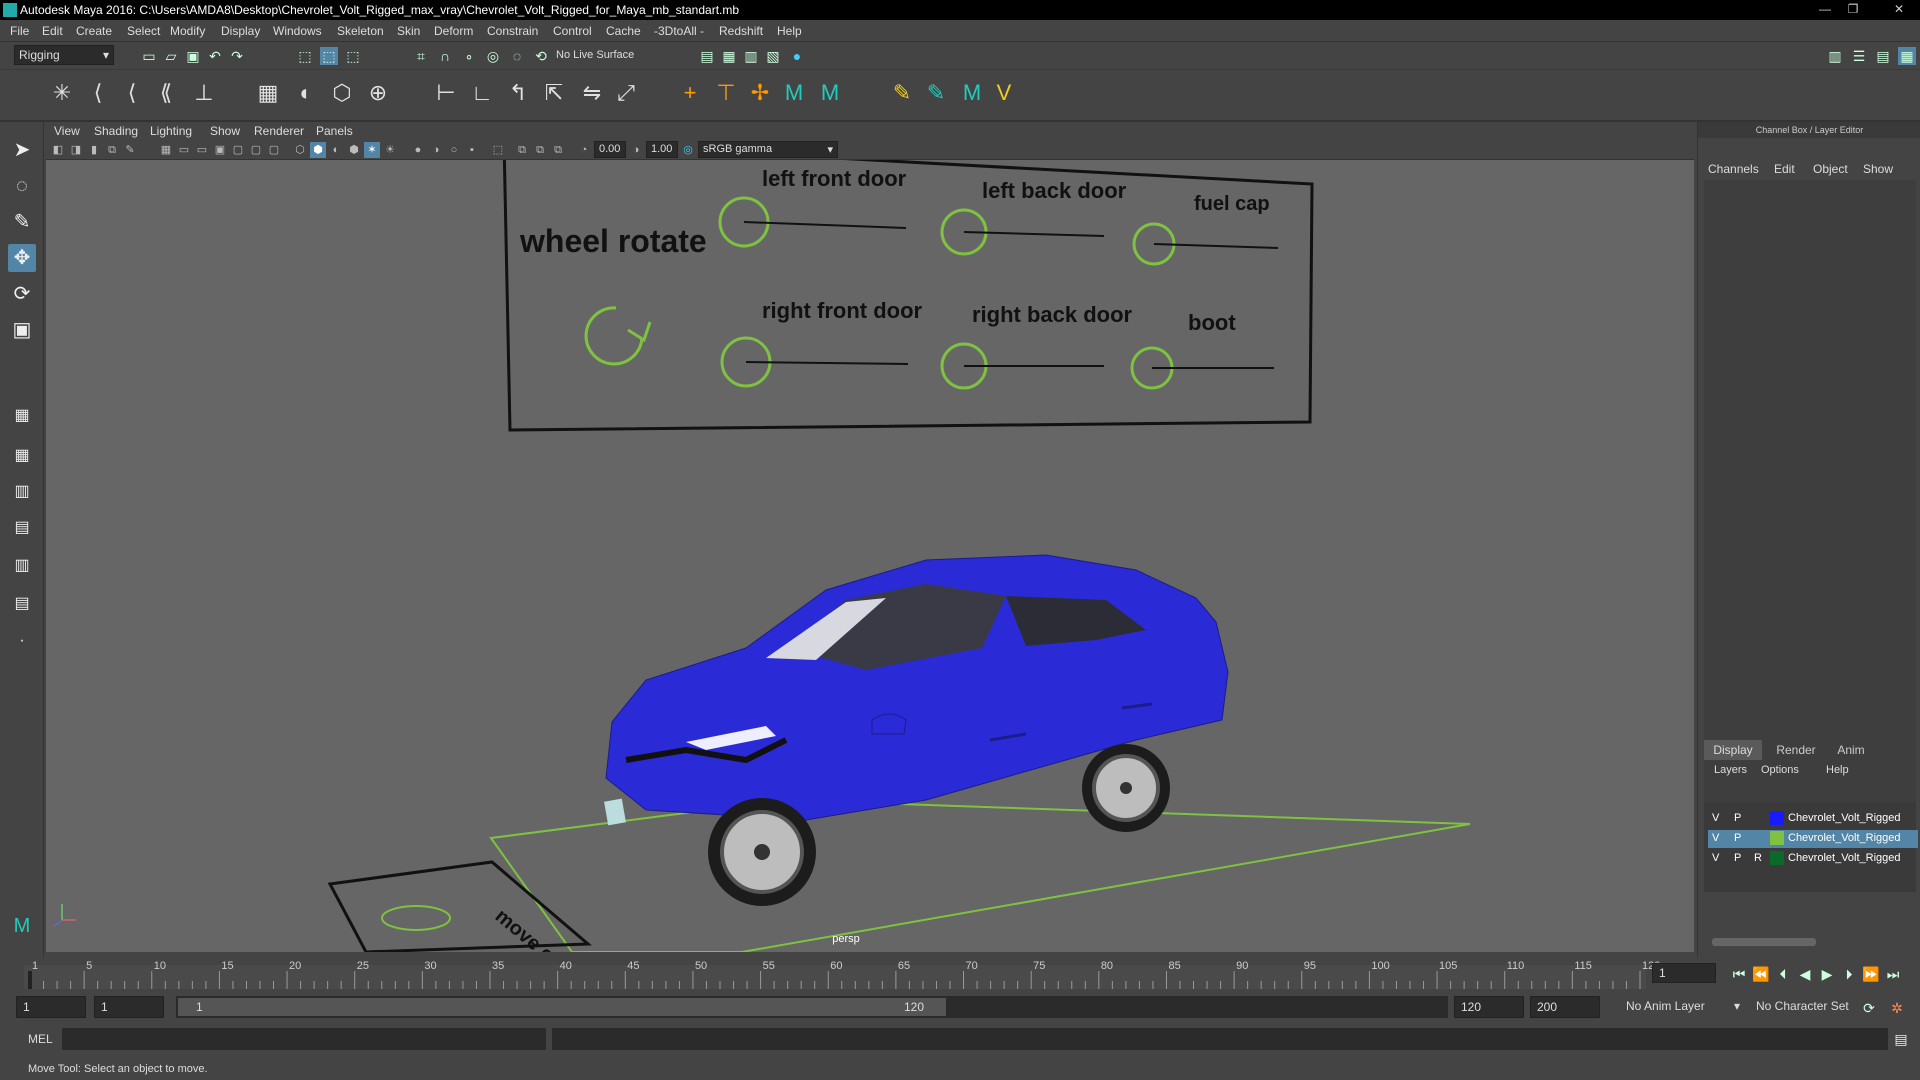  Describe the element at coordinates (1851, 750) in the screenshot. I see `layer-tab-anim: Anim` at that location.